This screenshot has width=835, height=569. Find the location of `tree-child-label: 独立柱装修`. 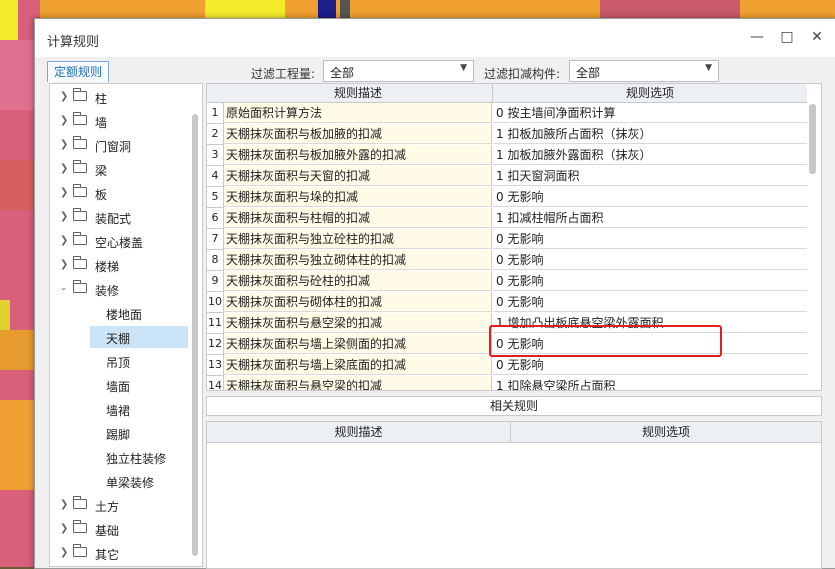

tree-child-label: 独立柱装修 is located at coordinates (136, 459).